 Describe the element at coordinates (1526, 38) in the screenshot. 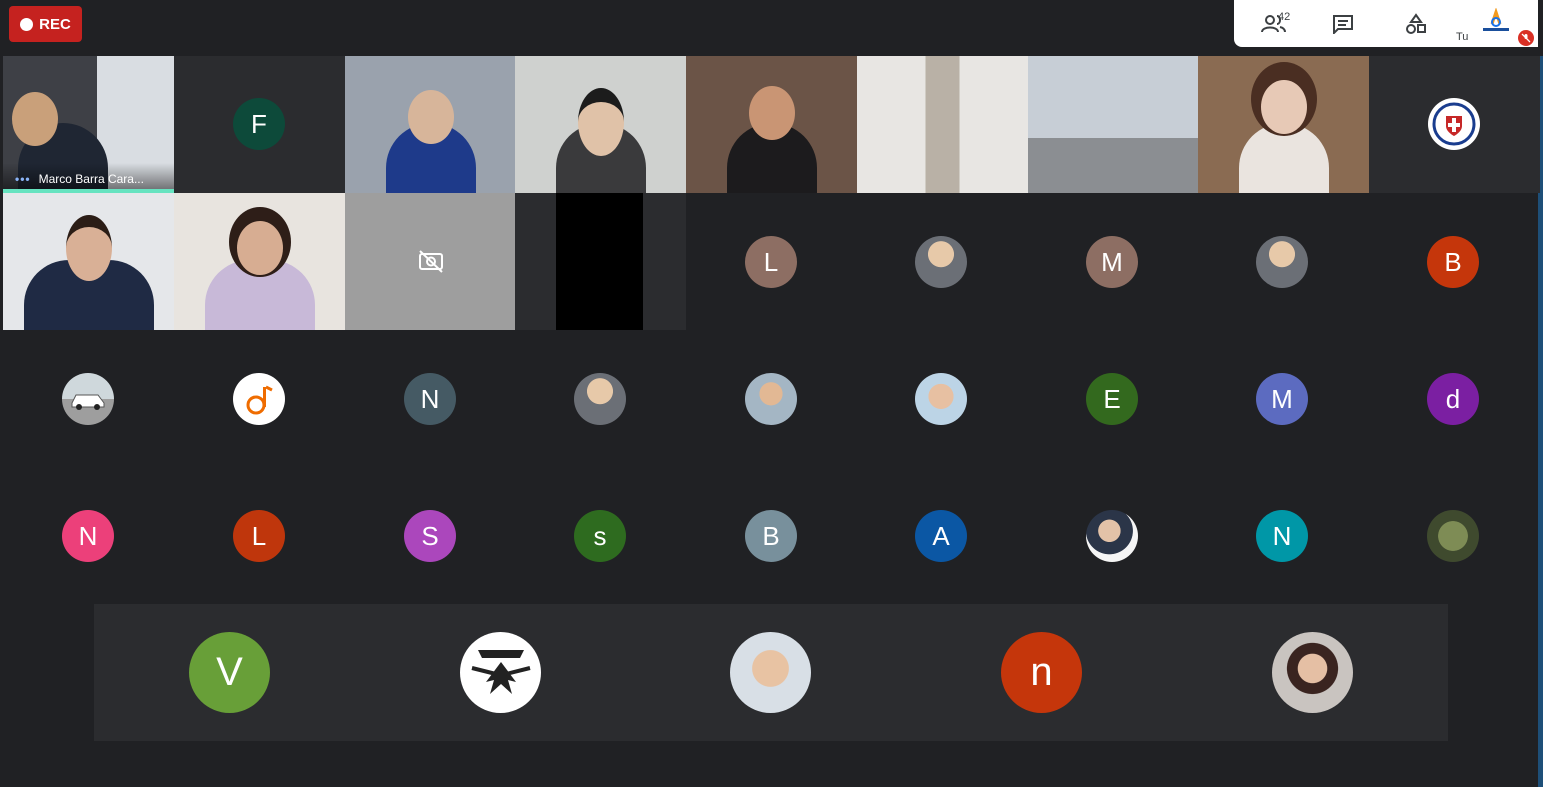

I see `mic-off-icon` at that location.